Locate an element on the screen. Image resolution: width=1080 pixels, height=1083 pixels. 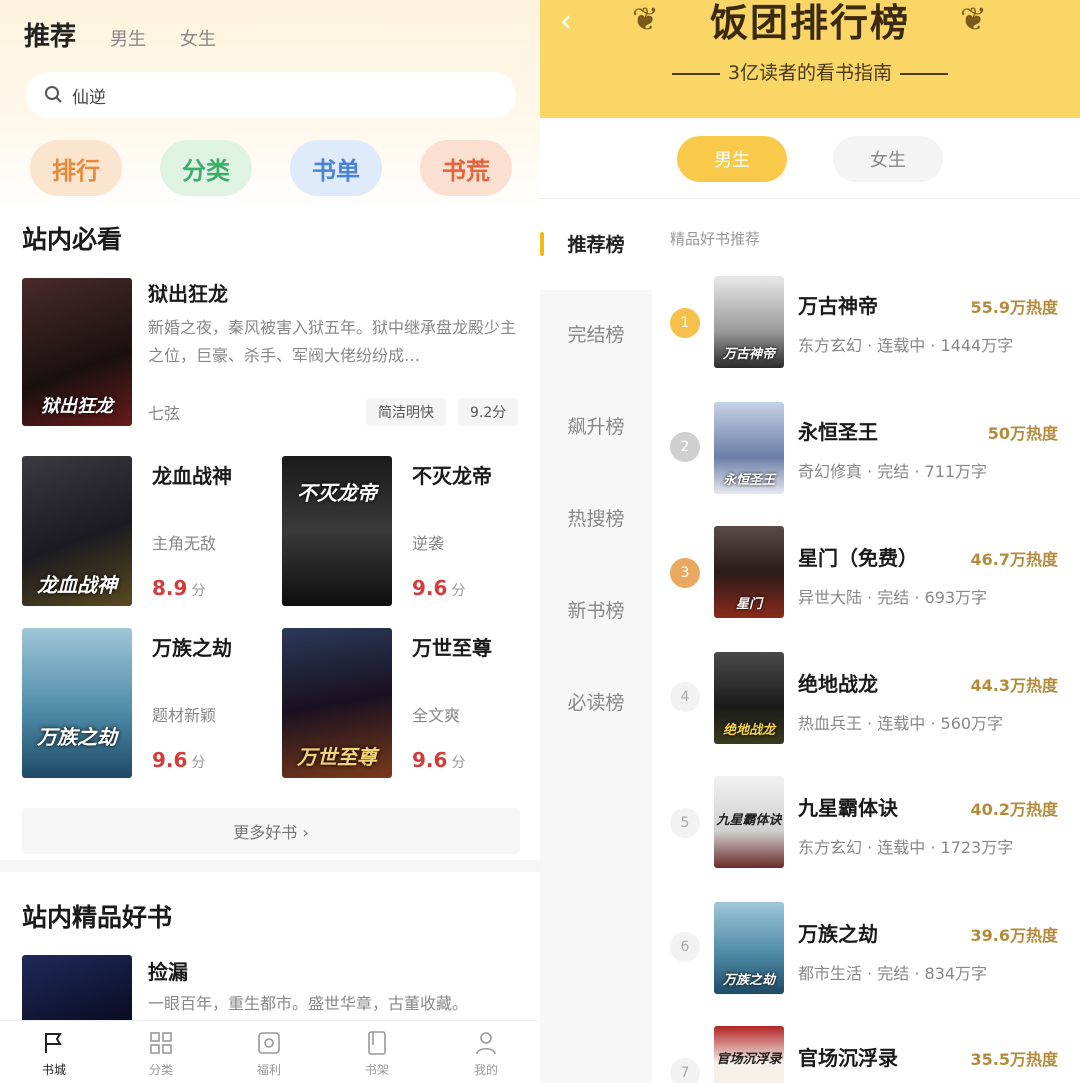
book-tag: 题材新颖 is located at coordinates (184, 715).